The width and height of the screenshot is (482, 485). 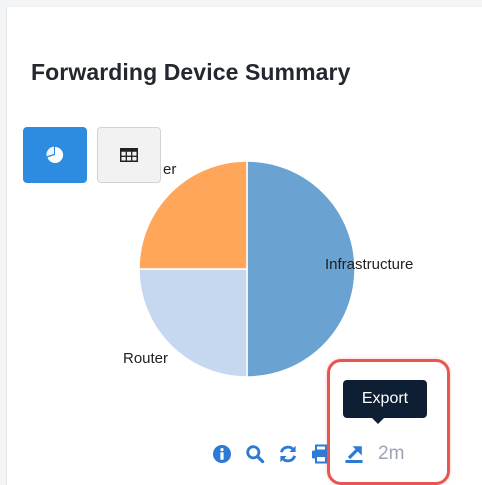 I want to click on pie-chart-view-button, so click(x=55, y=155).